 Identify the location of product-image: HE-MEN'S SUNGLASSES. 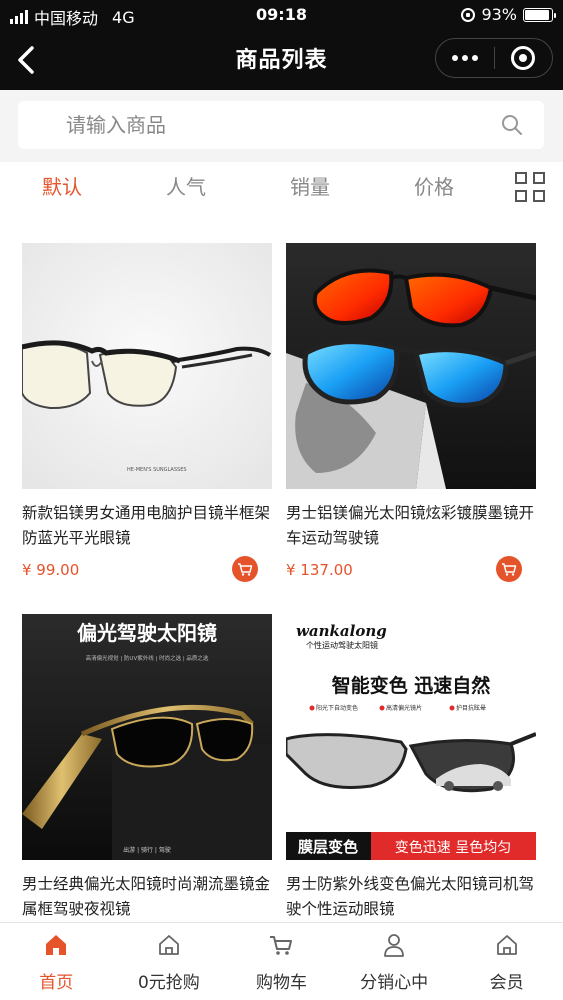
(147, 366).